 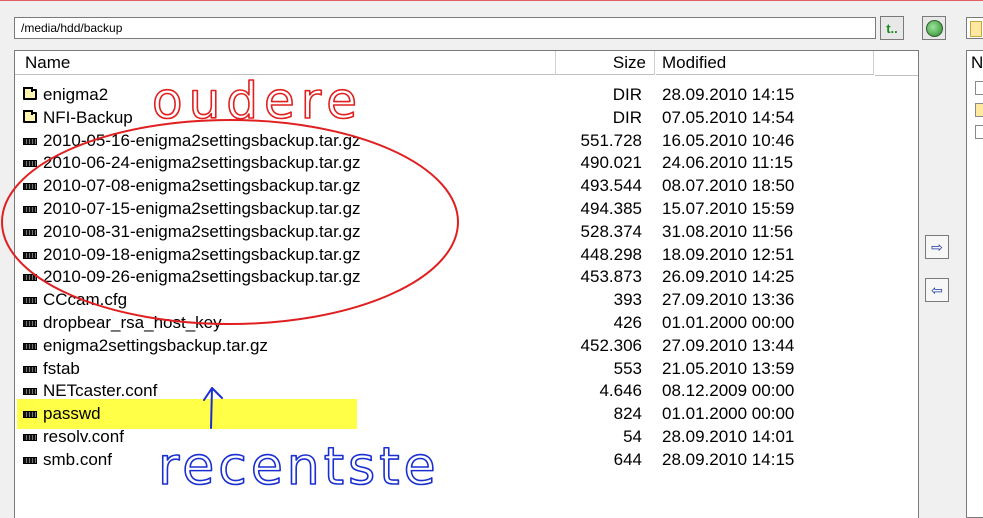 What do you see at coordinates (728, 163) in the screenshot?
I see `file-modified: 24.06.2010 11:15` at bounding box center [728, 163].